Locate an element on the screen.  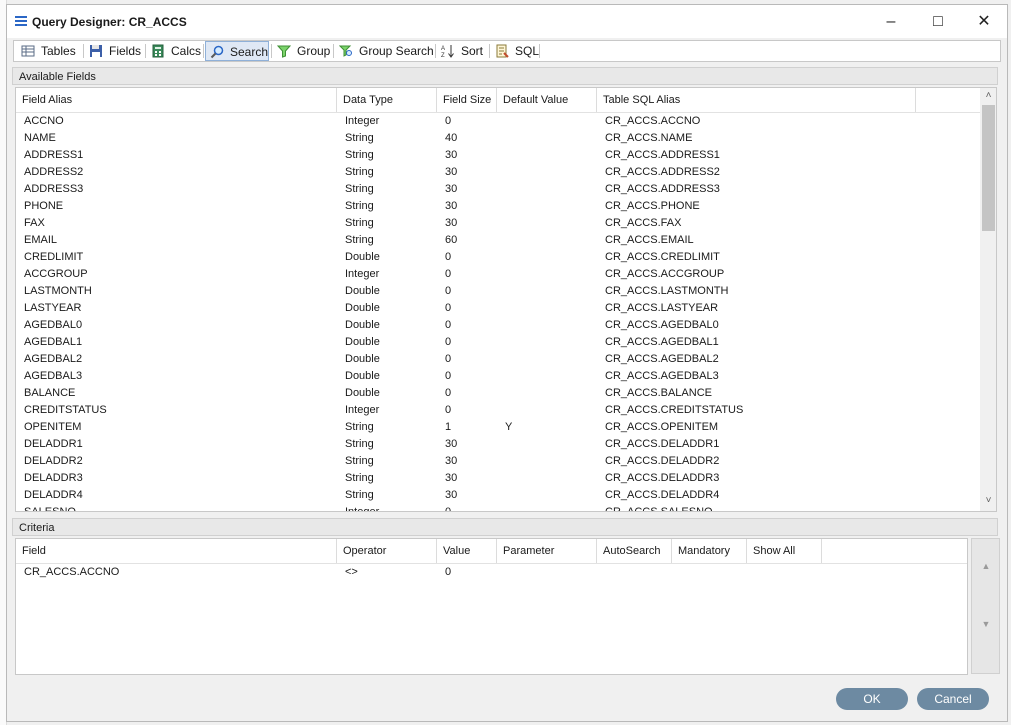
column-header-data-type: Data Type is located at coordinates (387, 100).